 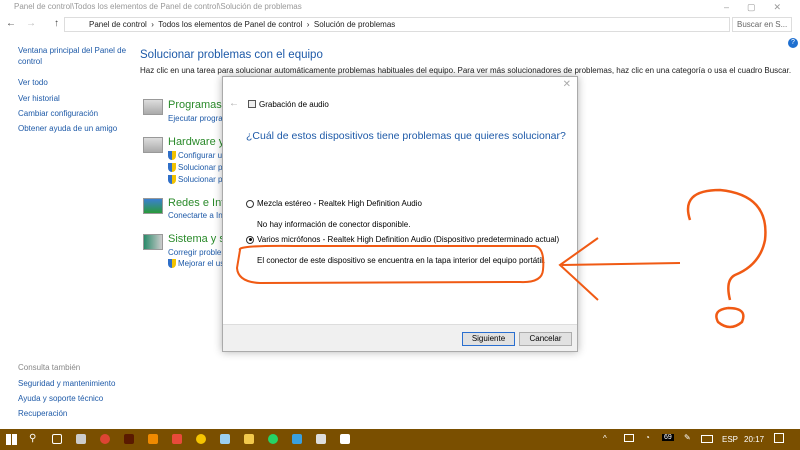 I want to click on app-a-icon, so click(x=201, y=439).